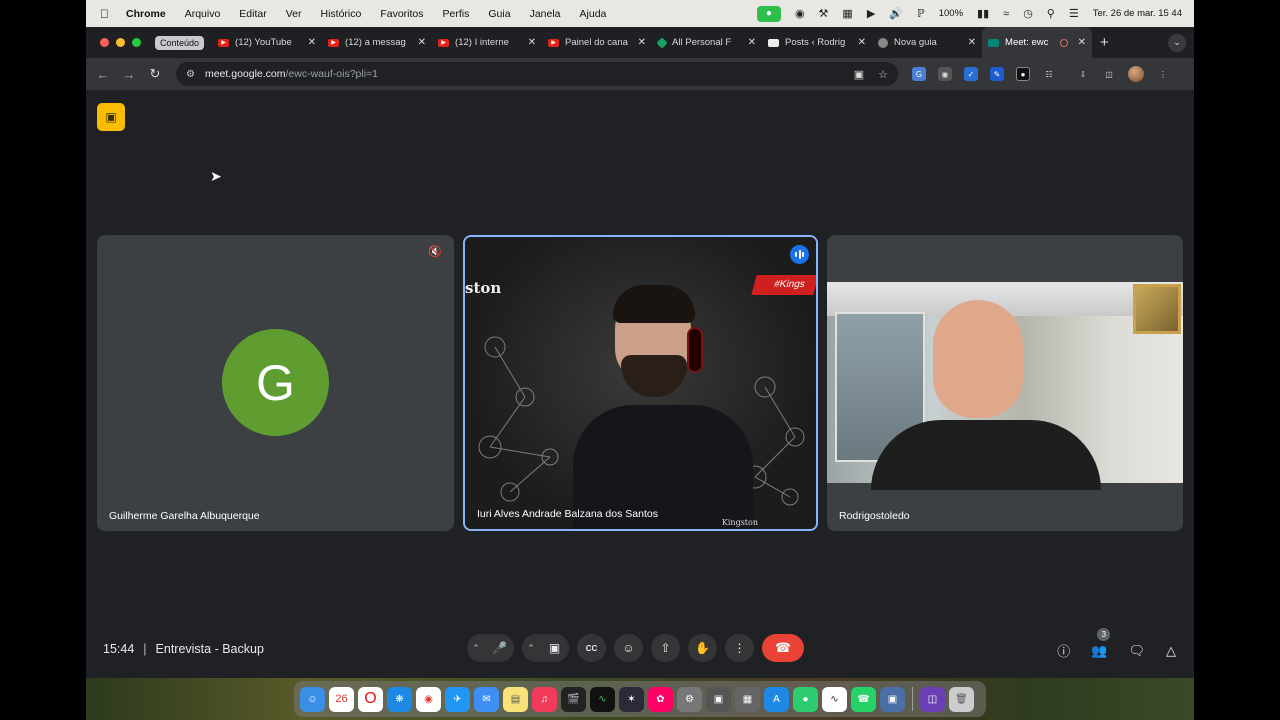  Describe the element at coordinates (863, 699) in the screenshot. I see `whatsapp-icon: ☎` at that location.